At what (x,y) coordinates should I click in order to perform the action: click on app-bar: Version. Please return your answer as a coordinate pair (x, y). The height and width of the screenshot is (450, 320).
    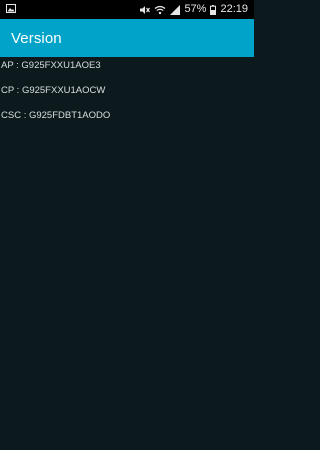
    Looking at the image, I should click on (127, 38).